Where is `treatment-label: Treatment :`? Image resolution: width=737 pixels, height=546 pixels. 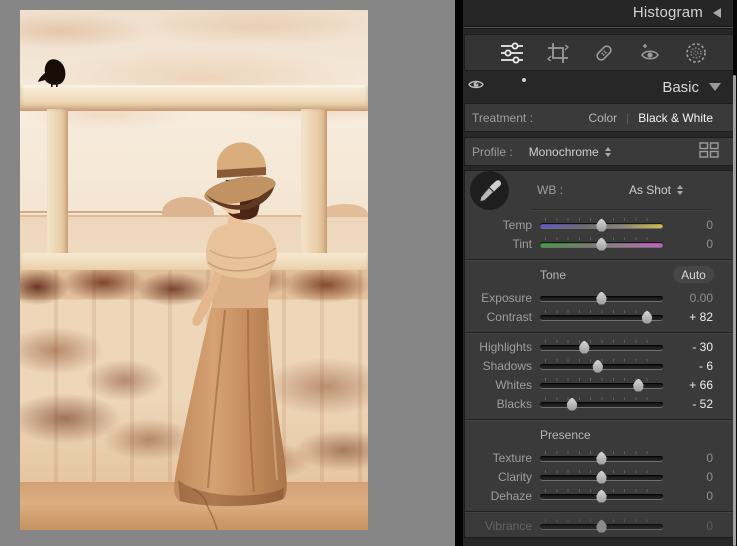
treatment-label: Treatment : is located at coordinates (502, 117).